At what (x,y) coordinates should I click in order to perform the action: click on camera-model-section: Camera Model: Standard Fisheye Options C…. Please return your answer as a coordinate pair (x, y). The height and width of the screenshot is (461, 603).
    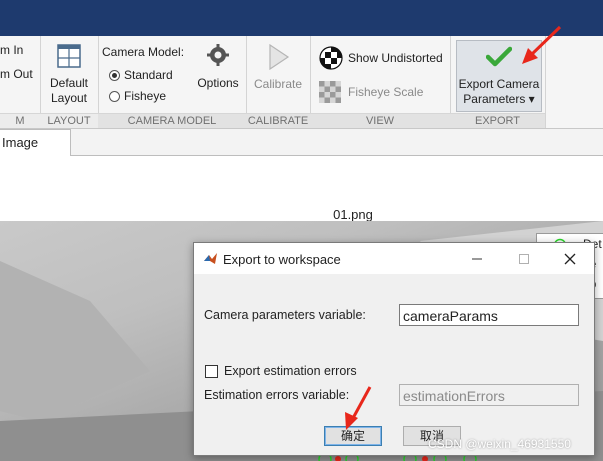
    Looking at the image, I should click on (172, 82).